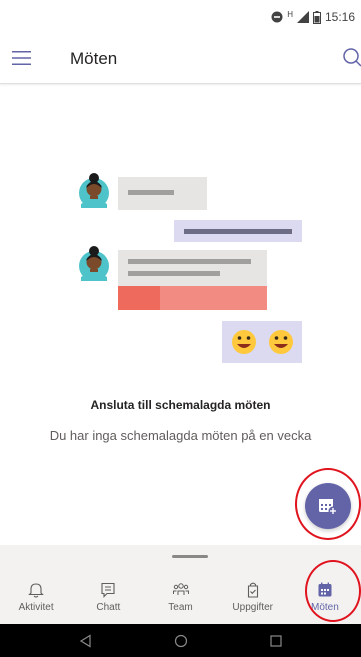 This screenshot has height=657, width=361. I want to click on hamburger-menu-icon, so click(22, 58).